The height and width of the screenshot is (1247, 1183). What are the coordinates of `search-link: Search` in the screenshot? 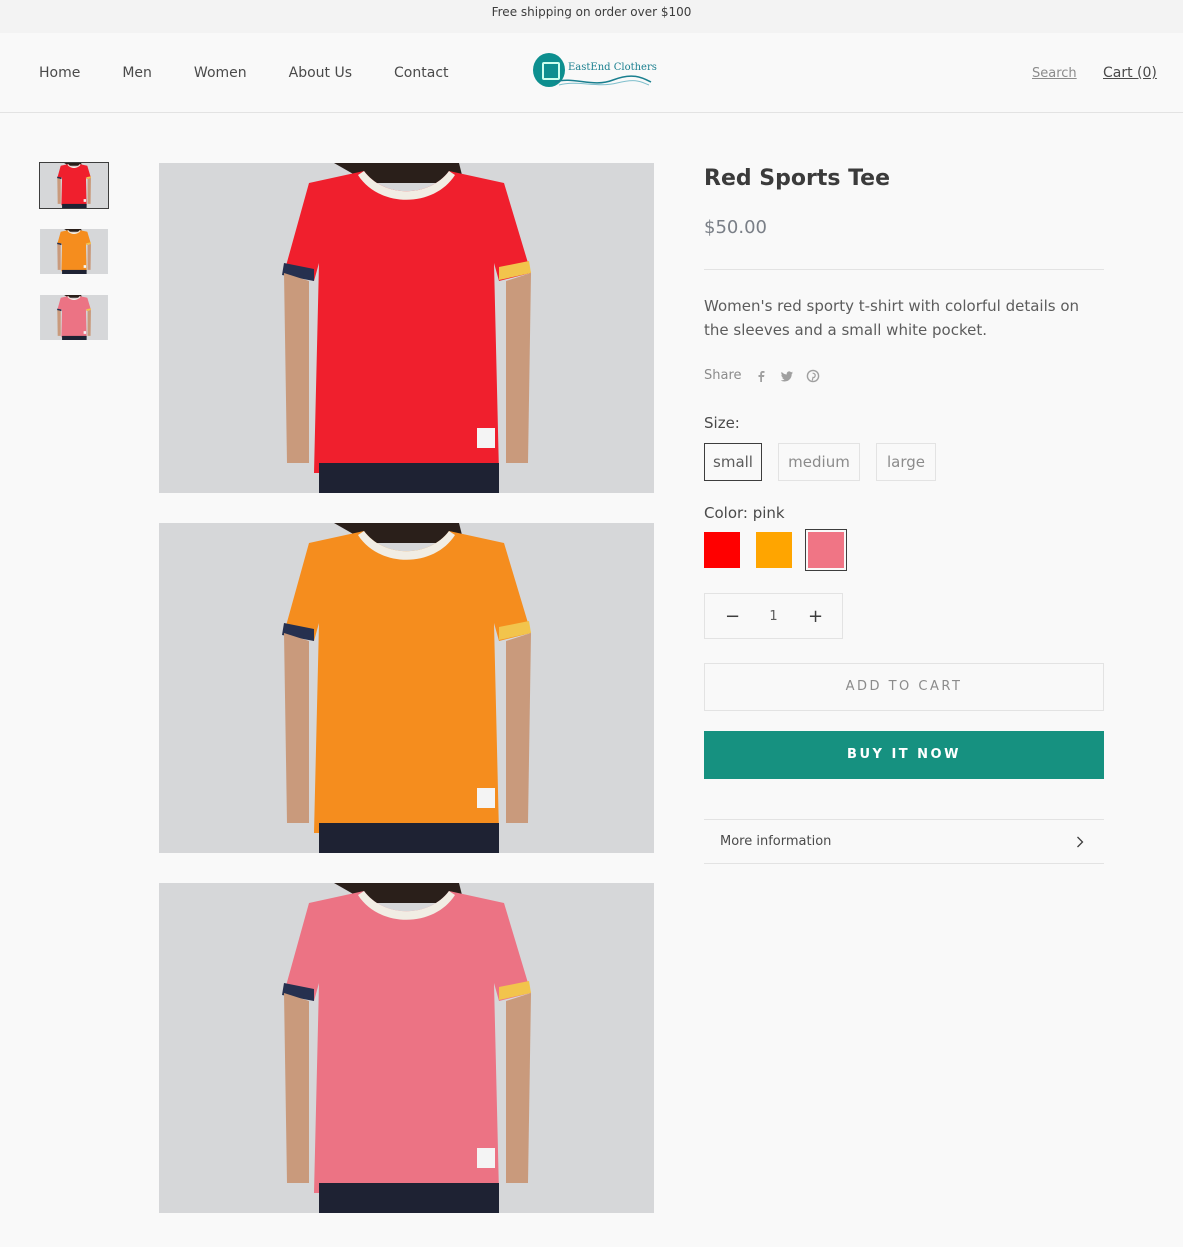 It's located at (1054, 73).